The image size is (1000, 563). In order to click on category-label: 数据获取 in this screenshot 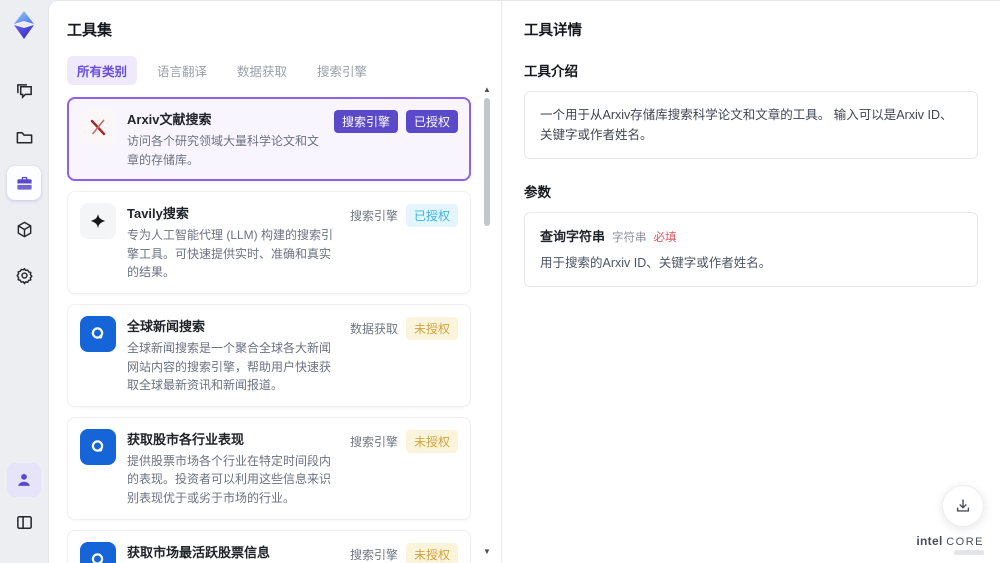, I will do `click(373, 328)`.